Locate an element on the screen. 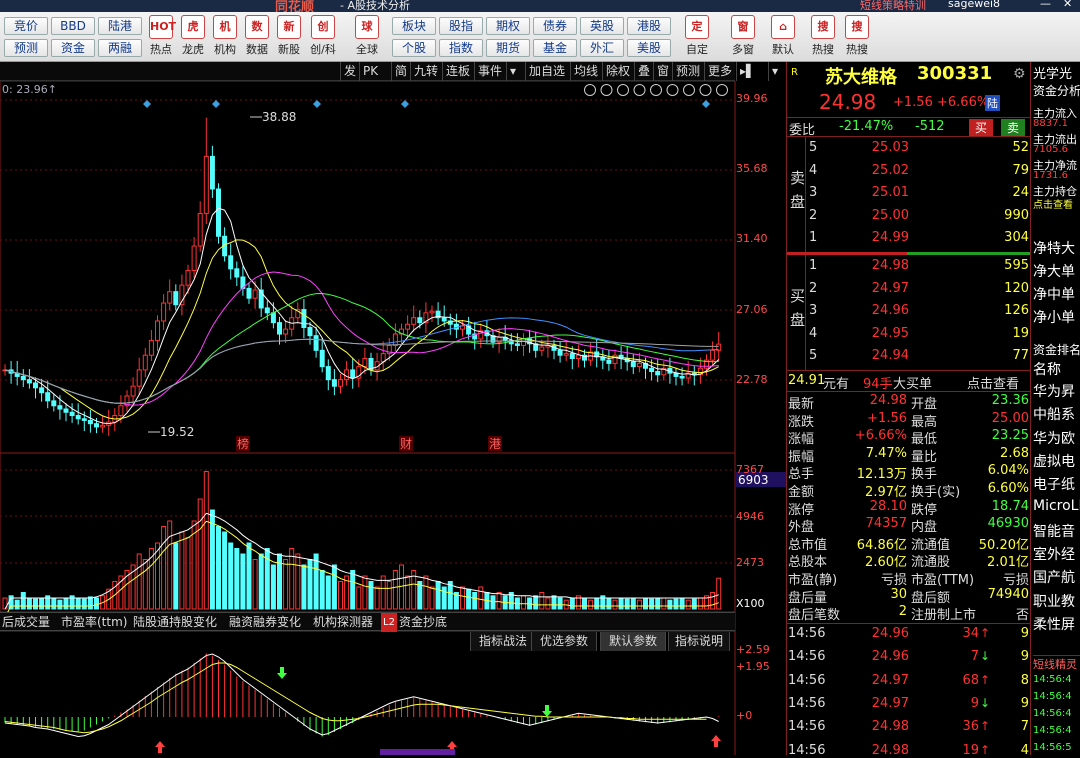 The height and width of the screenshot is (758, 1080). ask-price: 25.01 is located at coordinates (883, 192).